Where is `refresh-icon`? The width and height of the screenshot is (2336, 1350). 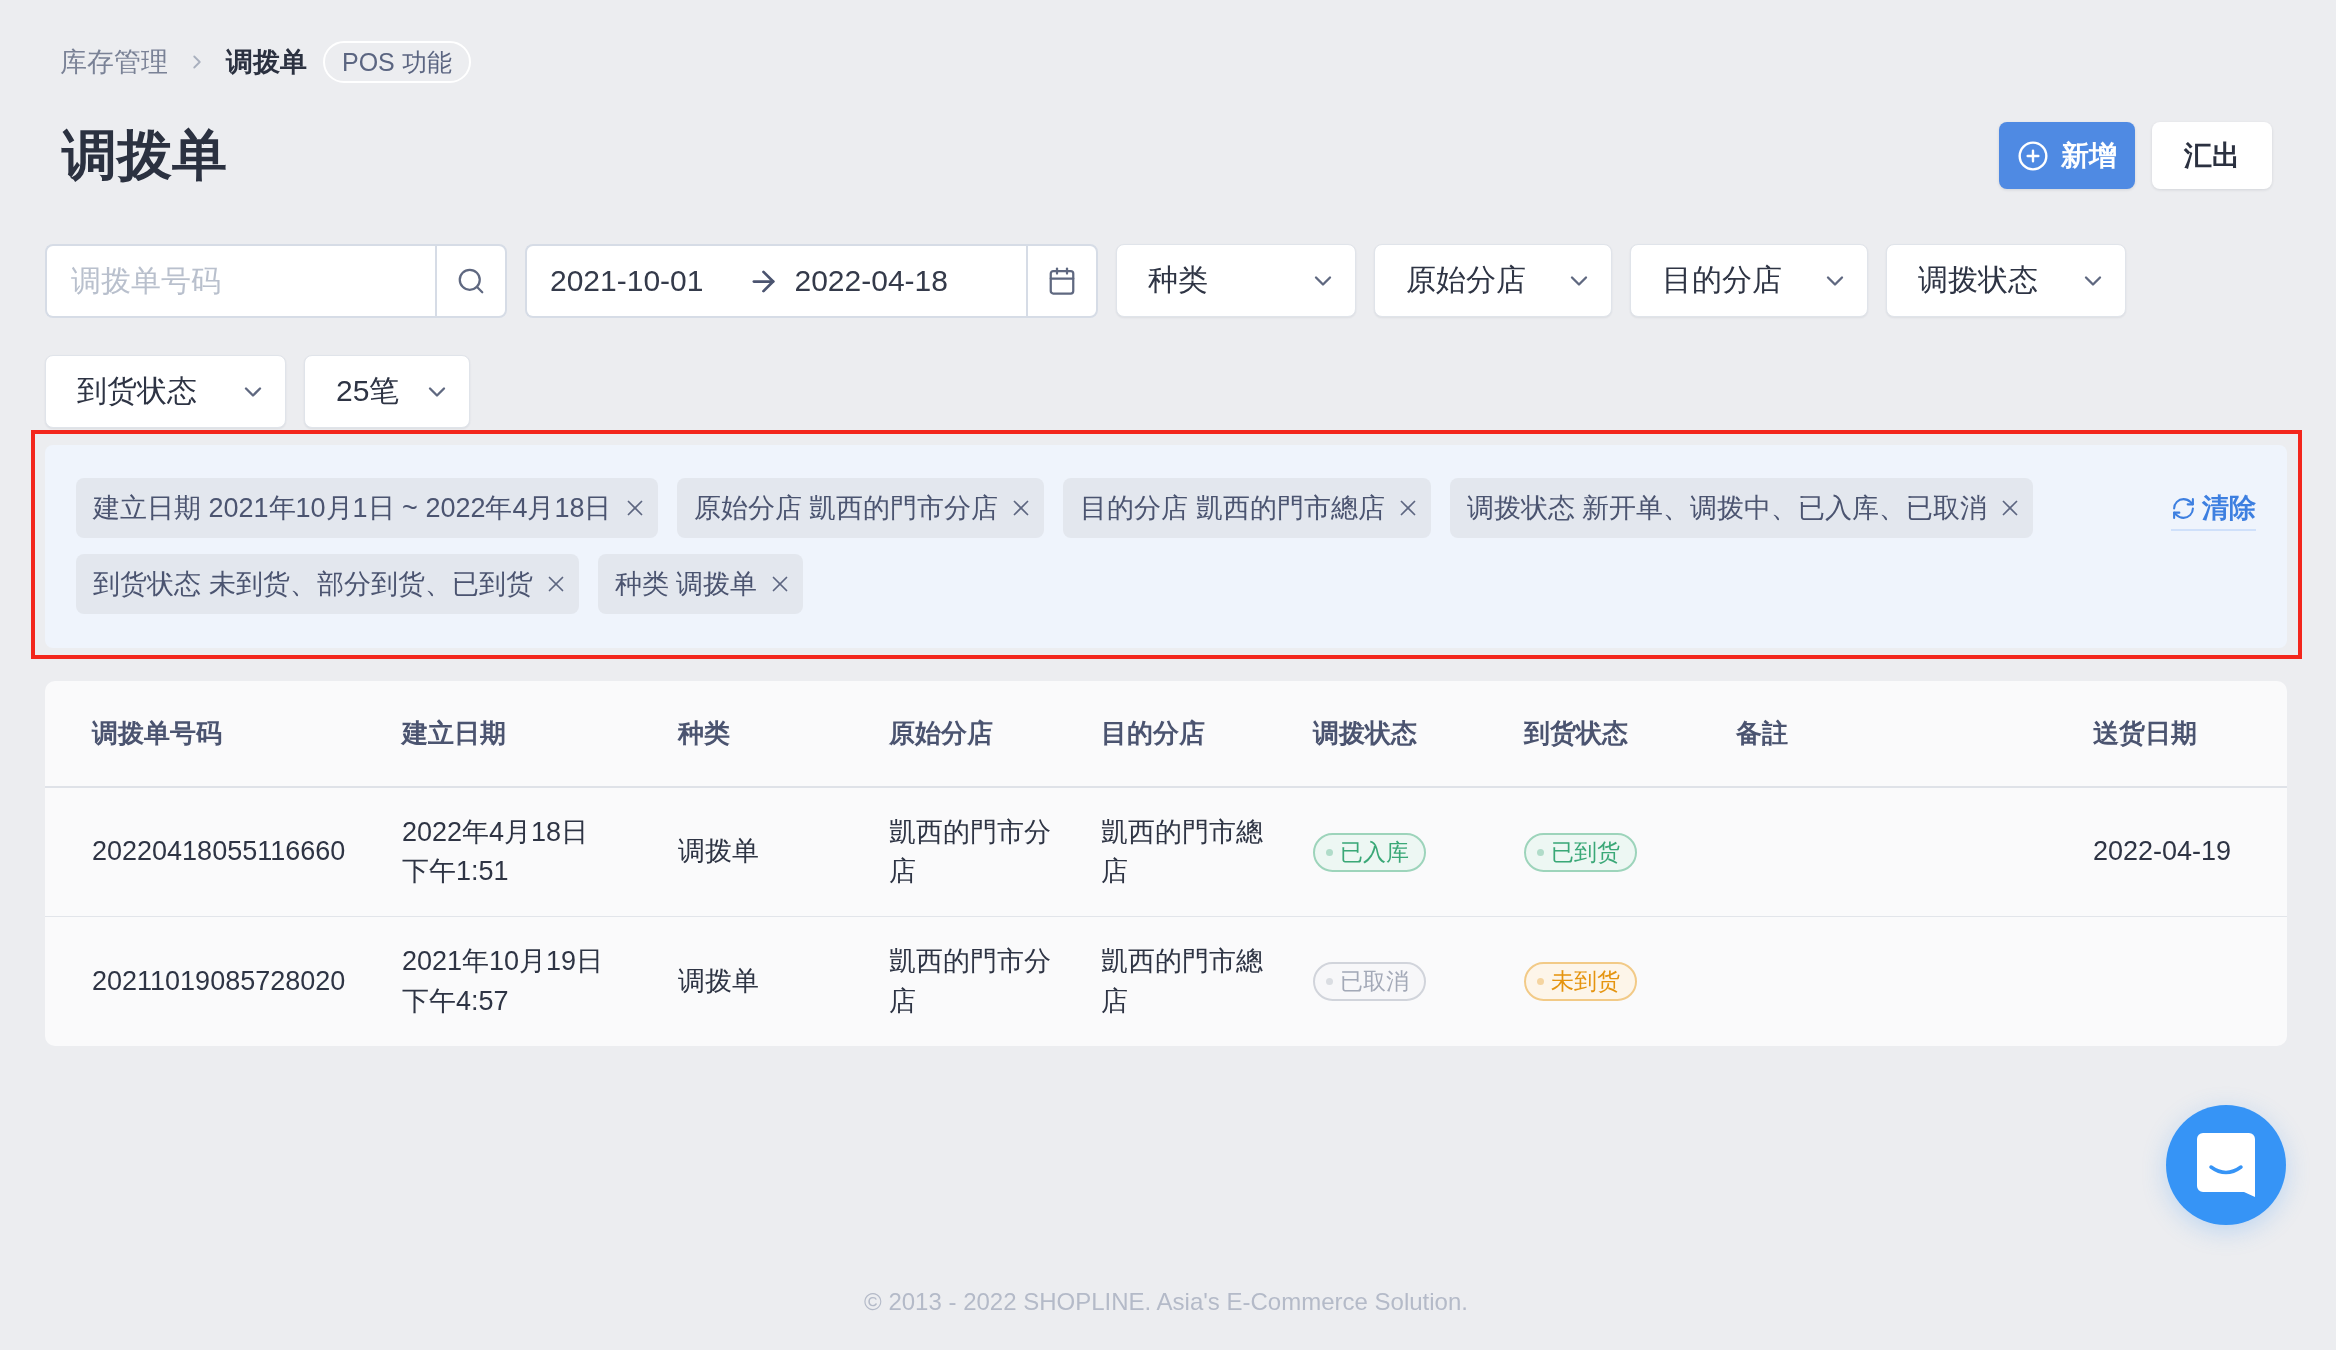 refresh-icon is located at coordinates (2183, 508).